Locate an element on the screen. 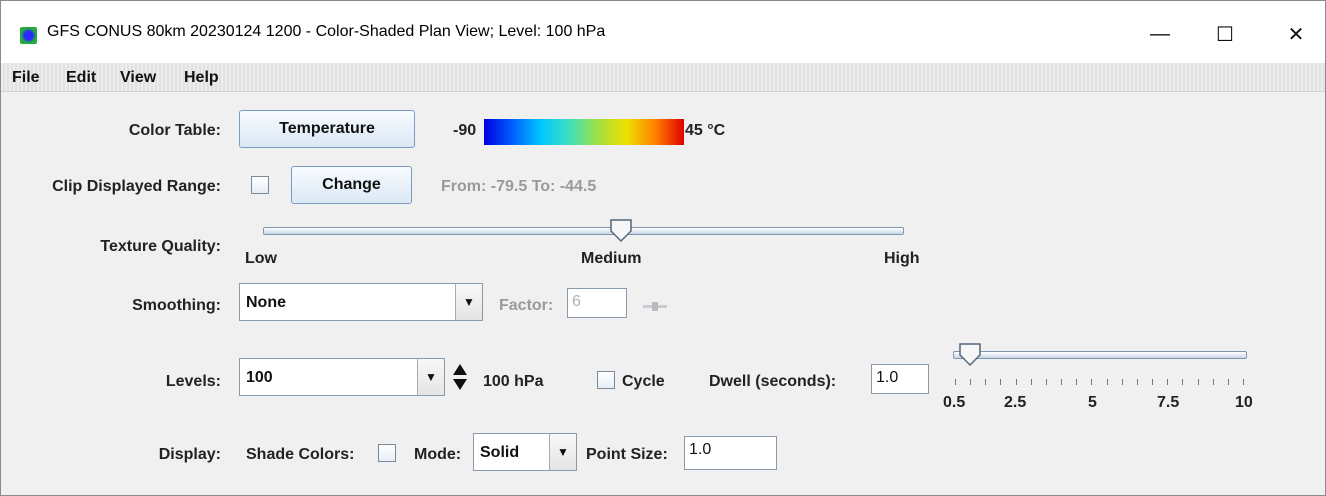 This screenshot has height=496, width=1326. color-table-gradient is located at coordinates (584, 132).